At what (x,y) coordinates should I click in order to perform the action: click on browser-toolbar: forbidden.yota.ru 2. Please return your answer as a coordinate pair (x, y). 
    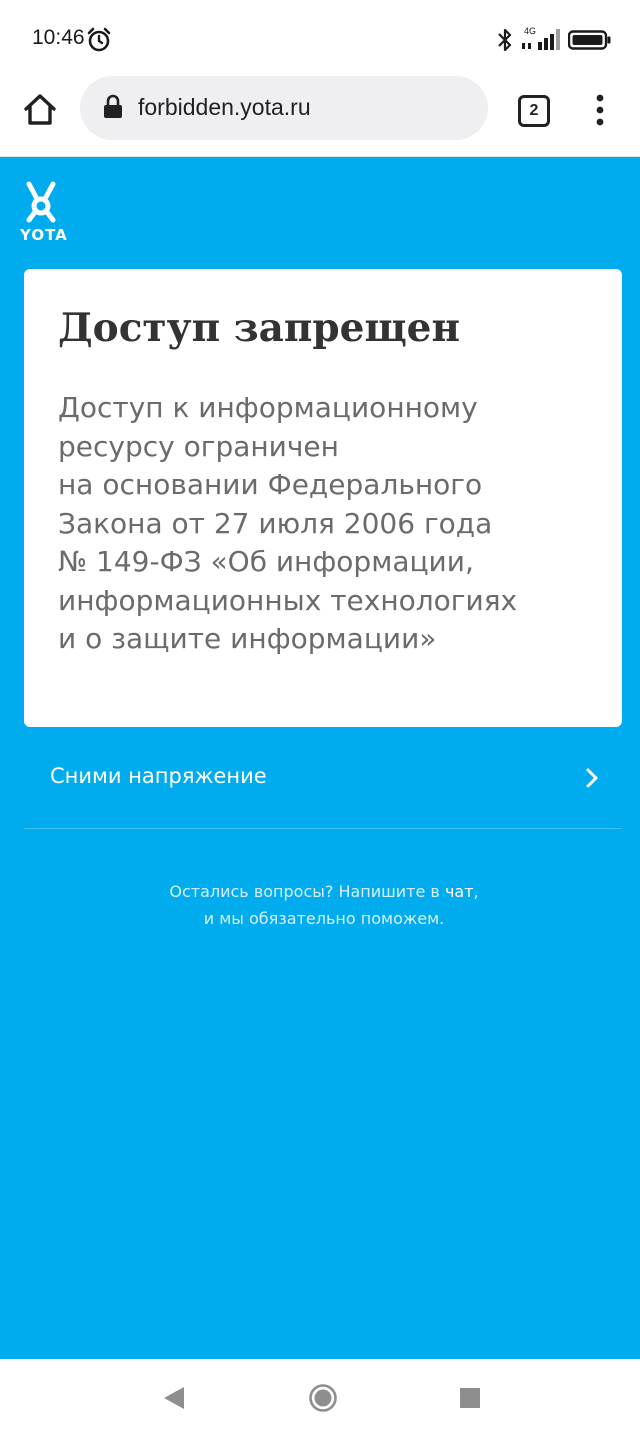
    Looking at the image, I should click on (320, 116).